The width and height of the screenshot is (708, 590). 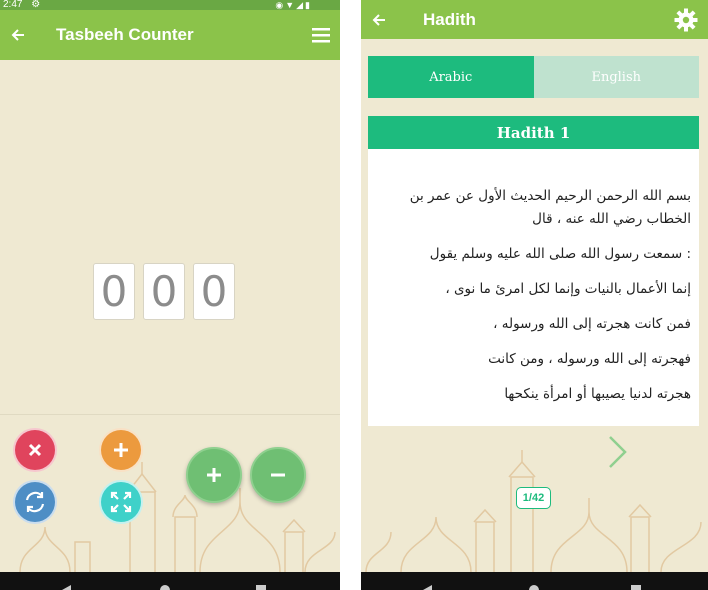 I want to click on settings-button, so click(x=686, y=20).